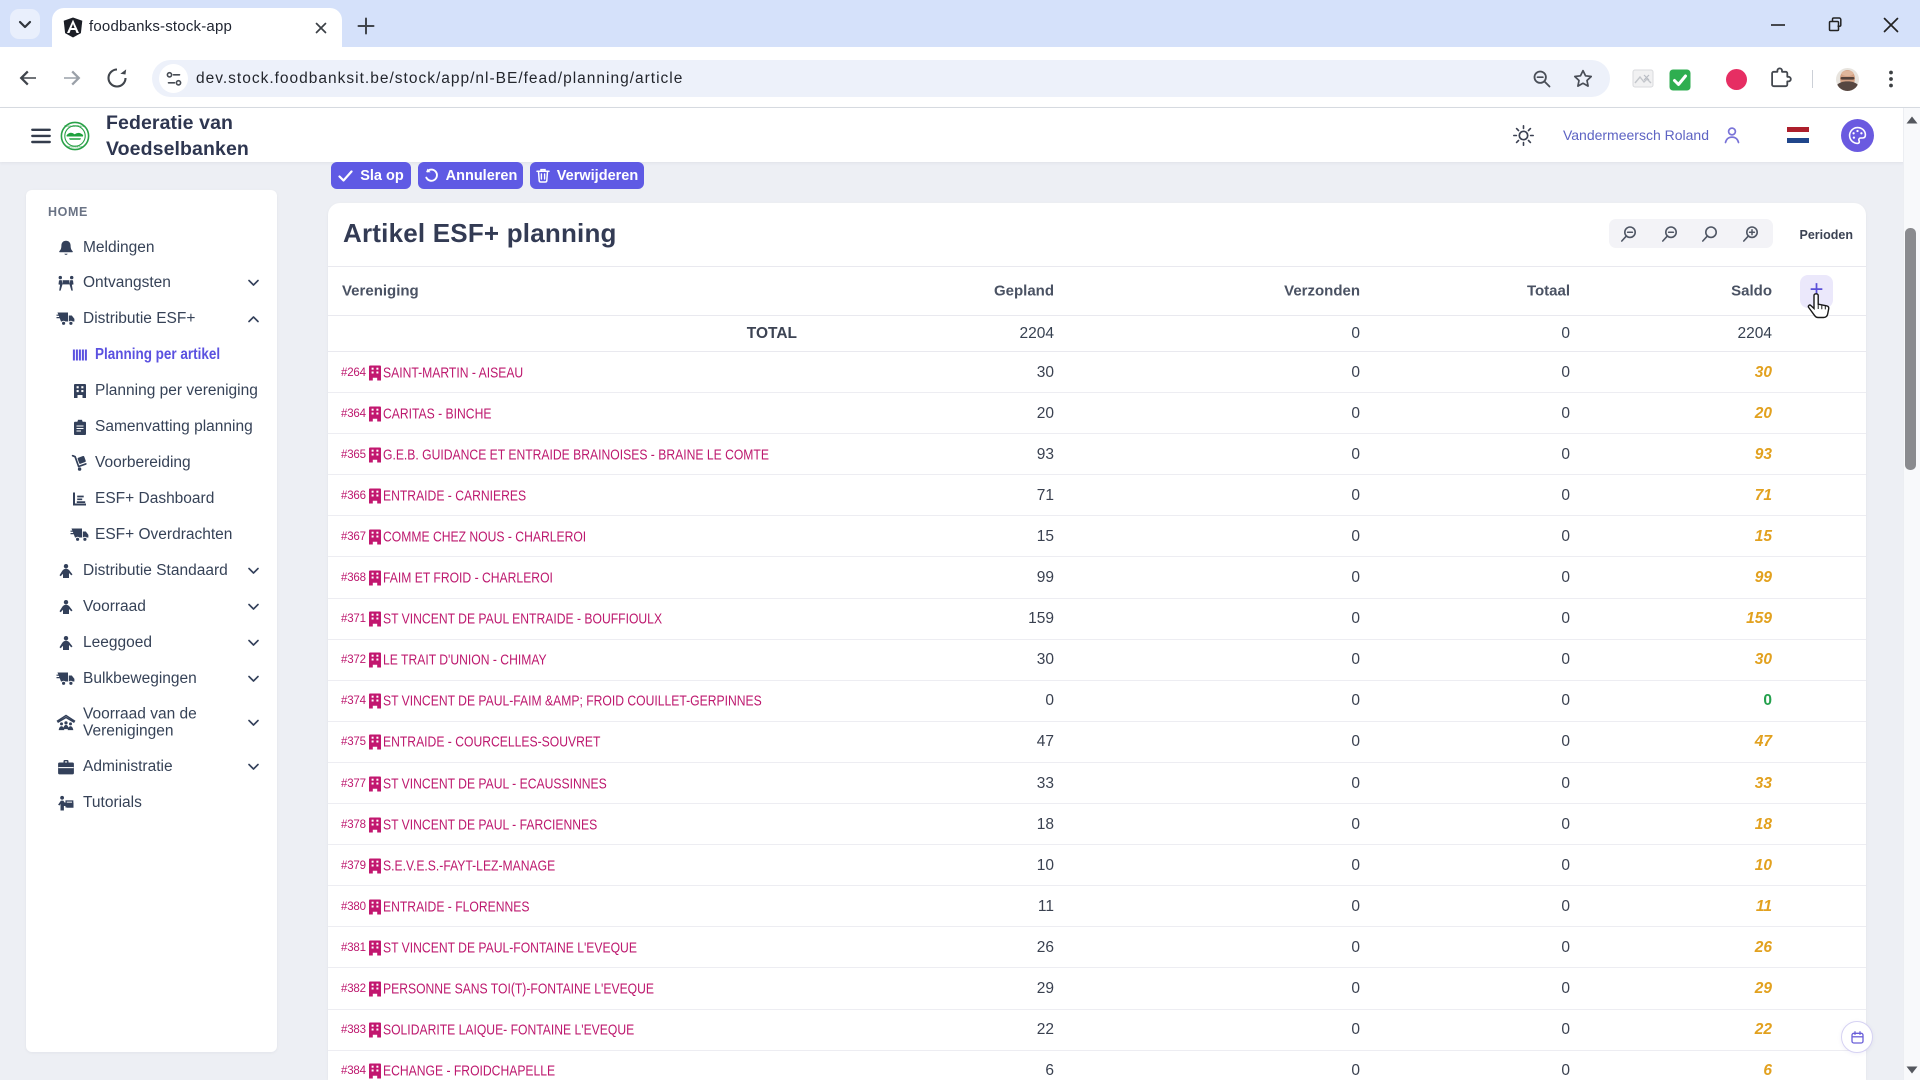  What do you see at coordinates (75, 126) in the screenshot?
I see `svg-text: Belgische Alliantie` at bounding box center [75, 126].